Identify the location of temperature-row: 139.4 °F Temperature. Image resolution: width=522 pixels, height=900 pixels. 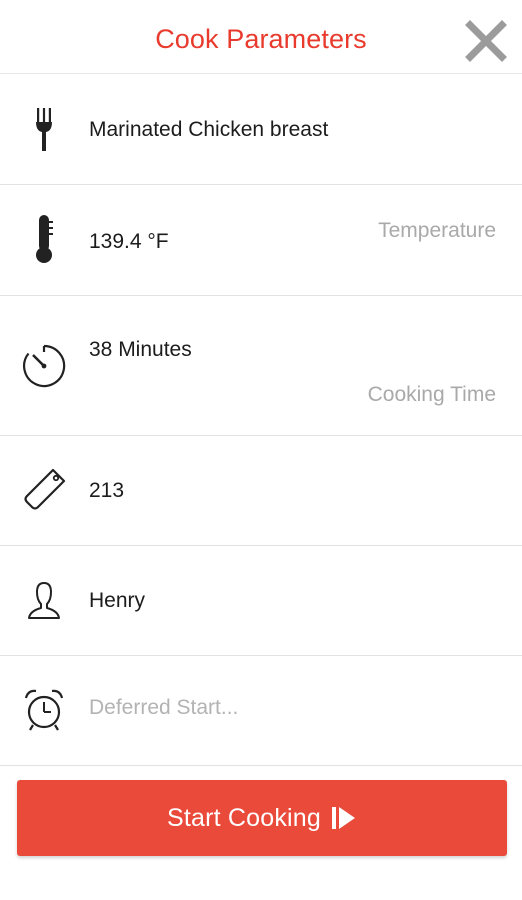
(261, 240).